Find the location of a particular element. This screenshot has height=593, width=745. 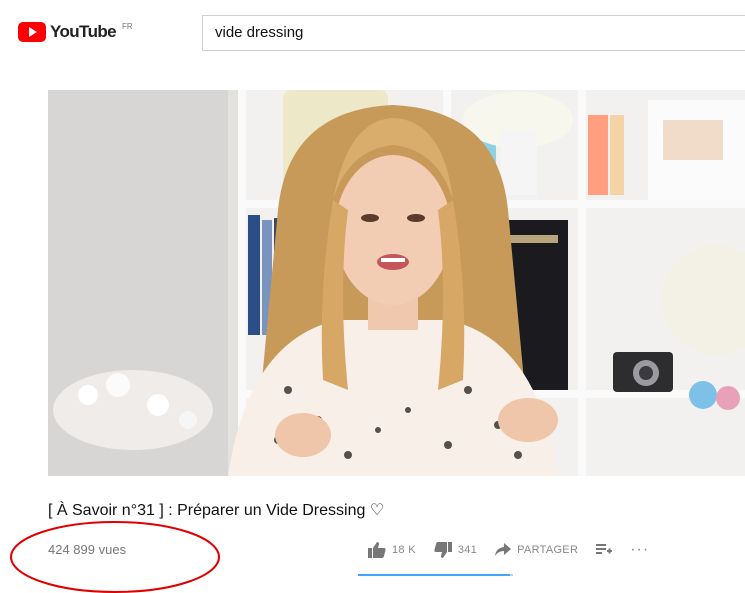

thumbs-down-icon is located at coordinates (443, 550).